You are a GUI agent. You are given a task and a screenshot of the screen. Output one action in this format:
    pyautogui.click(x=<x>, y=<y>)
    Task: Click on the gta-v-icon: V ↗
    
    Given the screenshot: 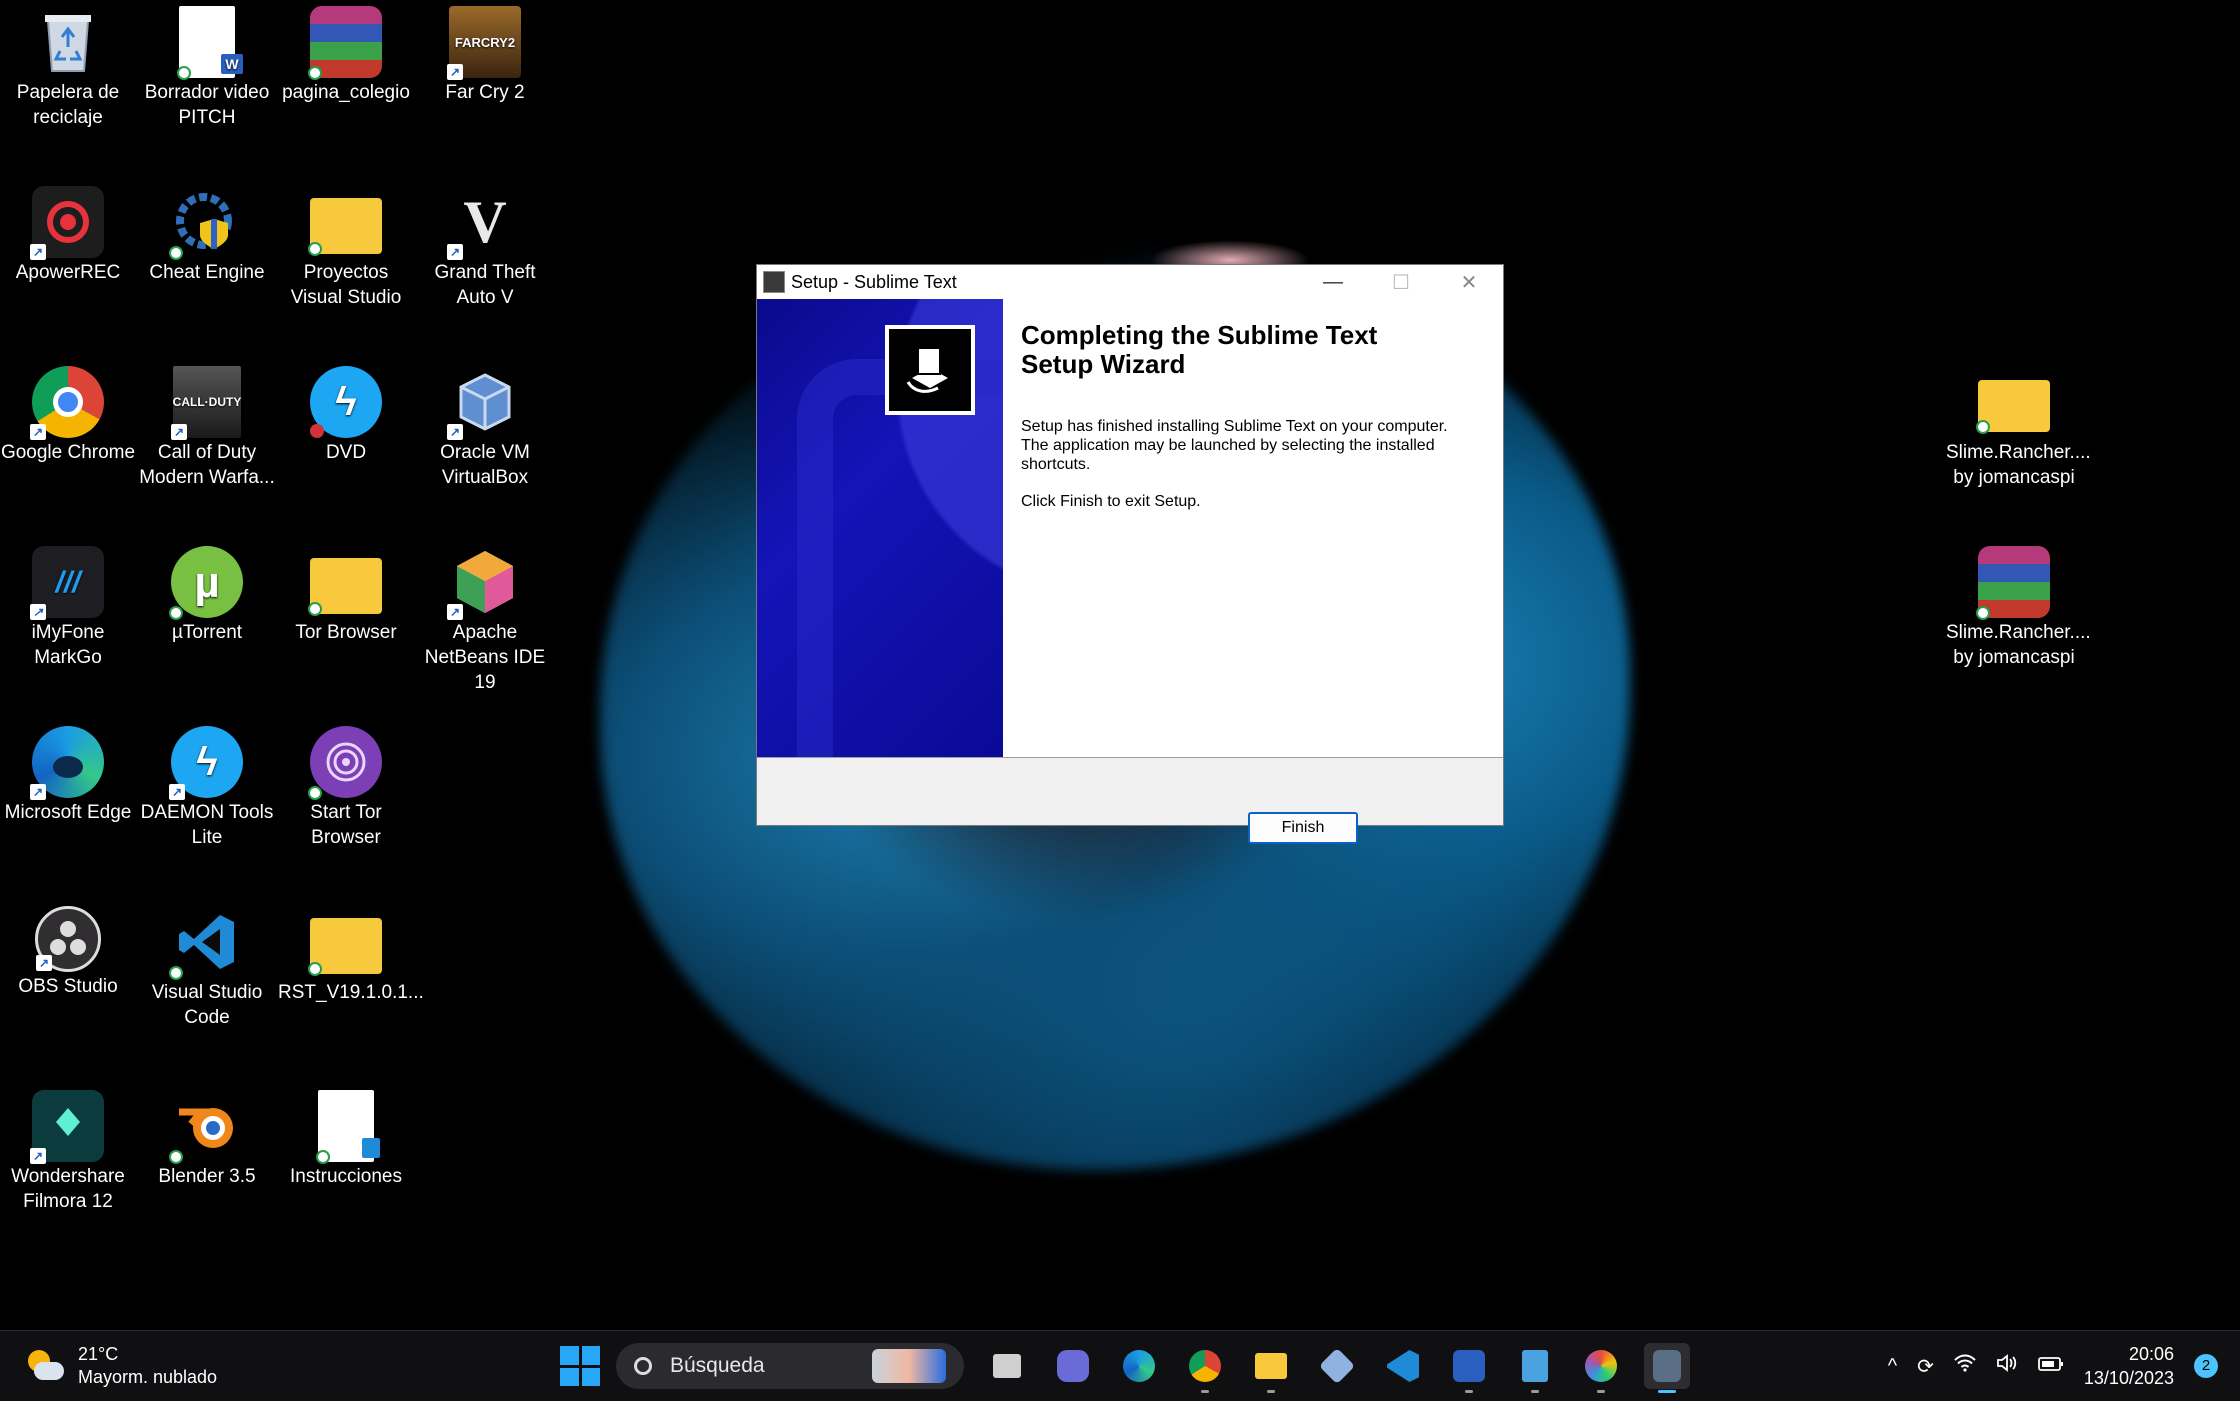 What is the action you would take?
    pyautogui.click(x=484, y=223)
    